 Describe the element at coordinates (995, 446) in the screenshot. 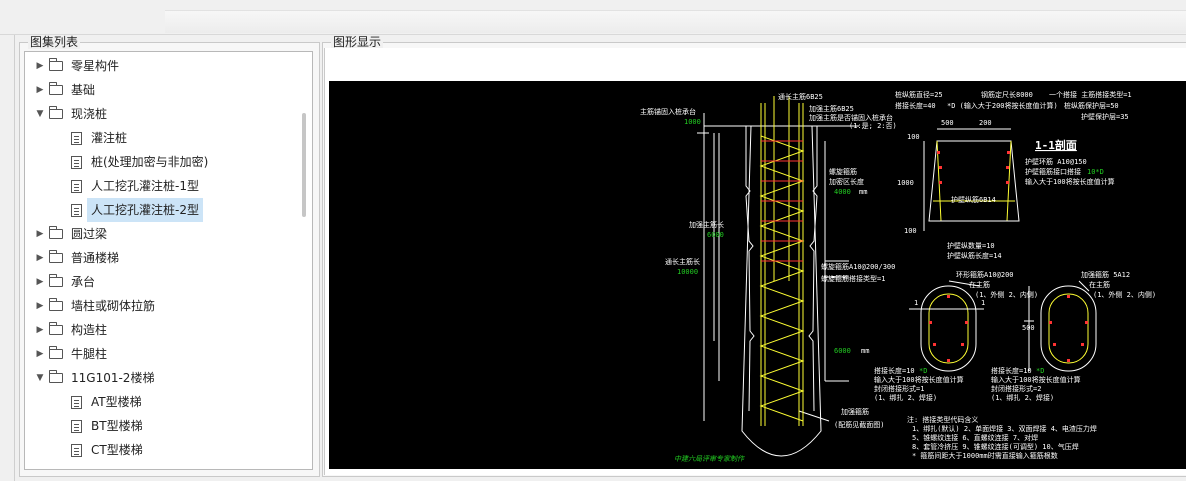

I see `note-line-3: 8、套管冷挤压 9、锥螺纹连接(可调型) 10、气压焊` at that location.